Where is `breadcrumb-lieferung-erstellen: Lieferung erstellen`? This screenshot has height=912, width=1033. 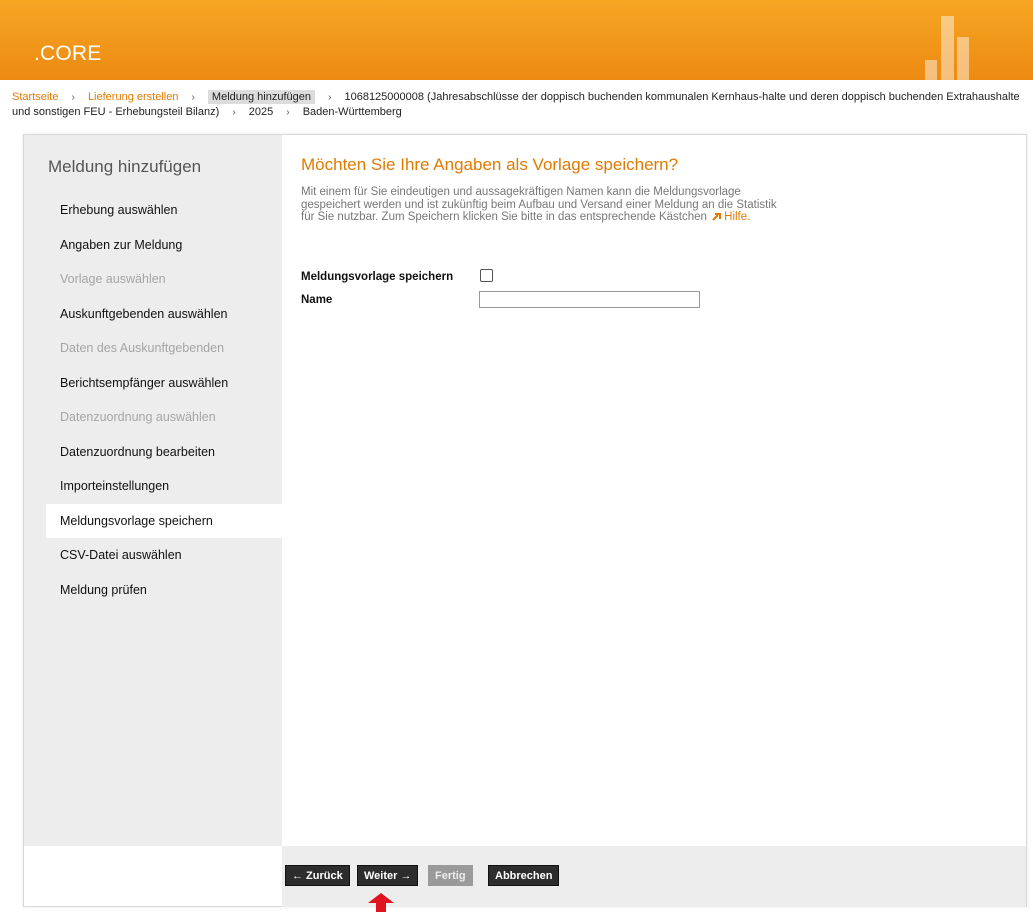 breadcrumb-lieferung-erstellen: Lieferung erstellen is located at coordinates (133, 97).